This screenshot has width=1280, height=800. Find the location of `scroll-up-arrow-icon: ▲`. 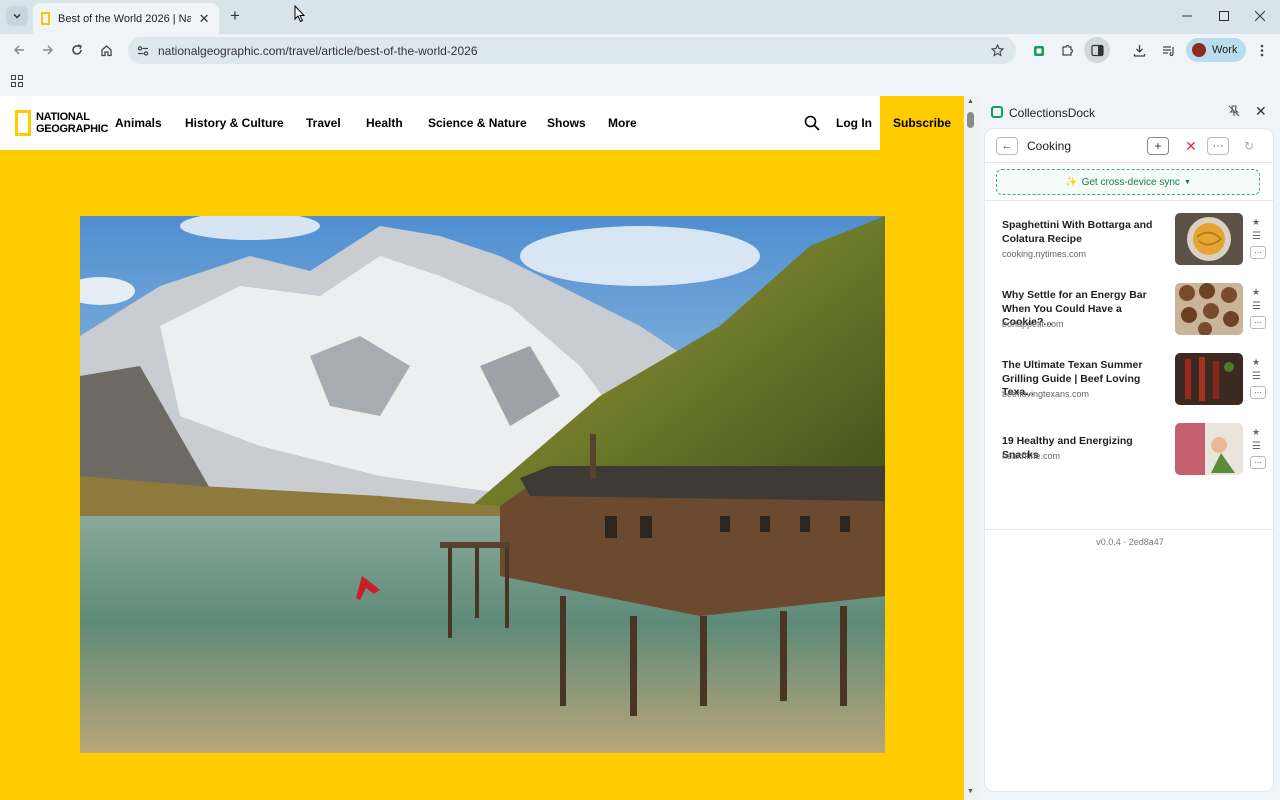

scroll-up-arrow-icon: ▲ is located at coordinates (970, 101).